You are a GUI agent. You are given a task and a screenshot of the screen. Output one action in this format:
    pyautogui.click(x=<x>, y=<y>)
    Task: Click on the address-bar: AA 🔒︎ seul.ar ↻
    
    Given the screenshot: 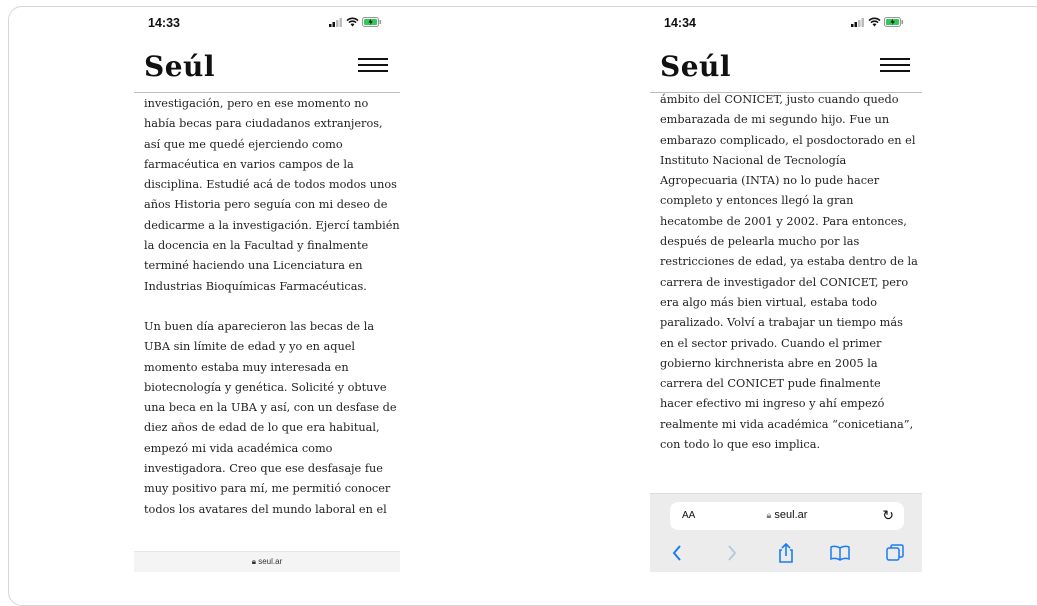 What is the action you would take?
    pyautogui.click(x=787, y=516)
    